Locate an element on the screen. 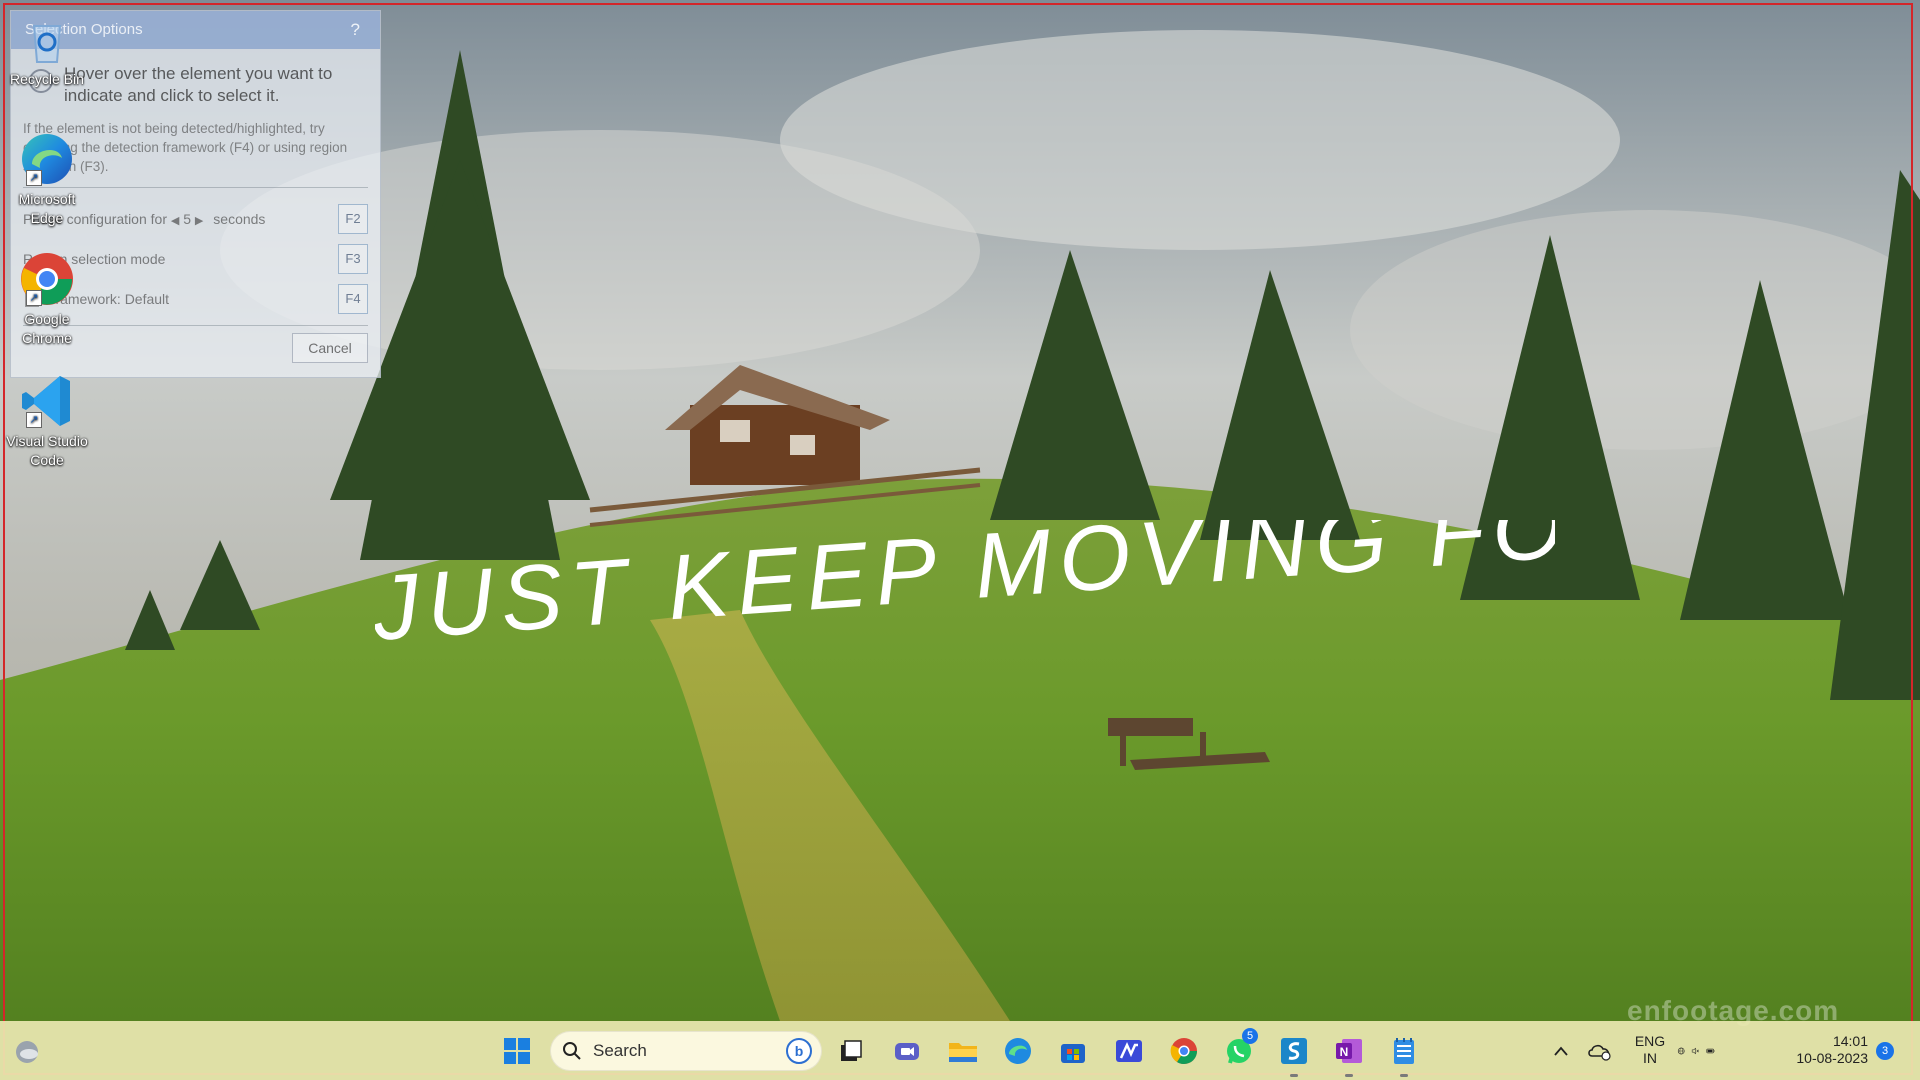 The image size is (1920, 1080). pause-increment-icon: ▶ is located at coordinates (199, 221).